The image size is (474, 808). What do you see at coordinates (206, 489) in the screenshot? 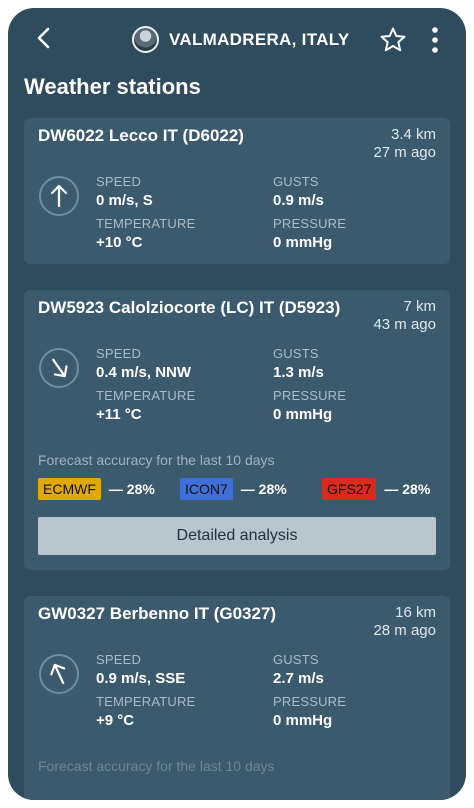
I see `model-badge: ICON7` at bounding box center [206, 489].